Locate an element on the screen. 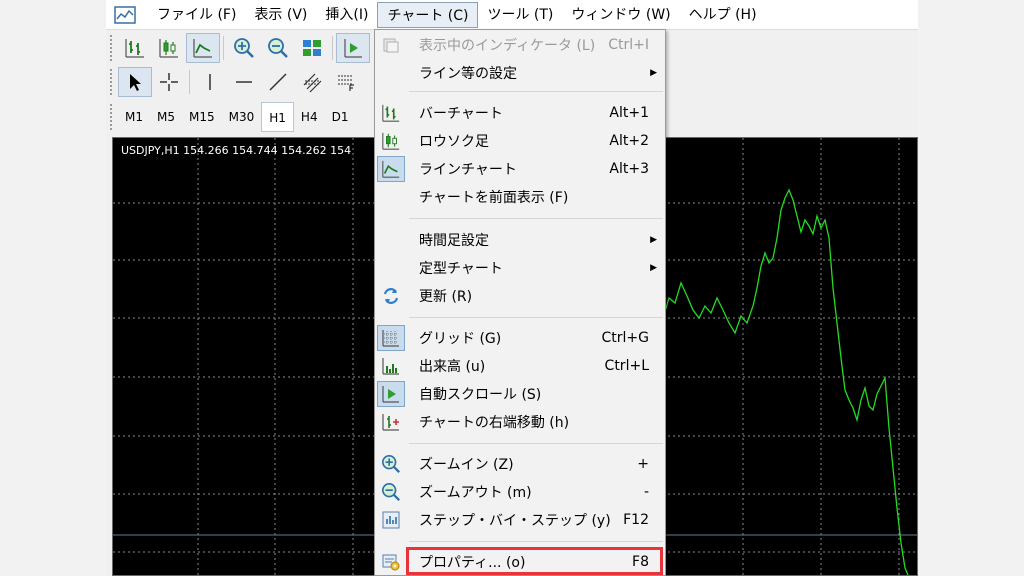 The image size is (1024, 576). trendline-button is located at coordinates (278, 82).